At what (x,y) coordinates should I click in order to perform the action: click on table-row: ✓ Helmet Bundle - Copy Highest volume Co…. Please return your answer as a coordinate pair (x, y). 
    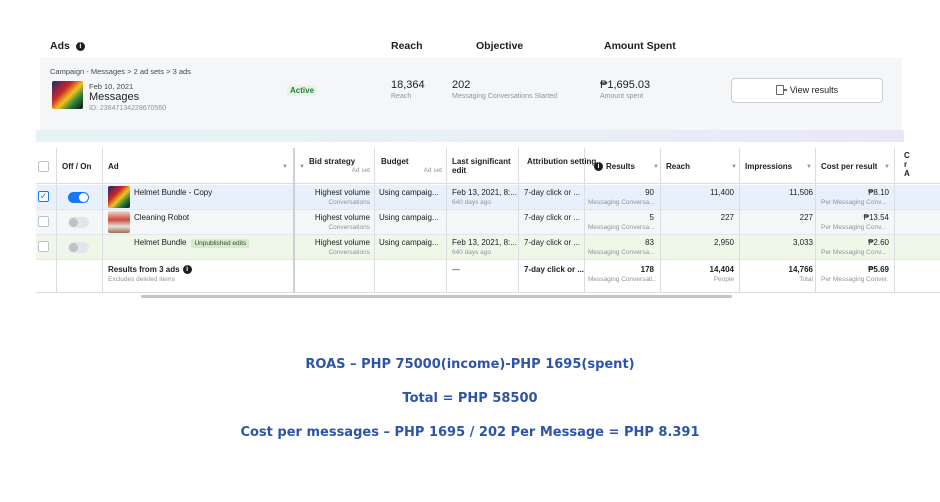
    Looking at the image, I should click on (488, 197).